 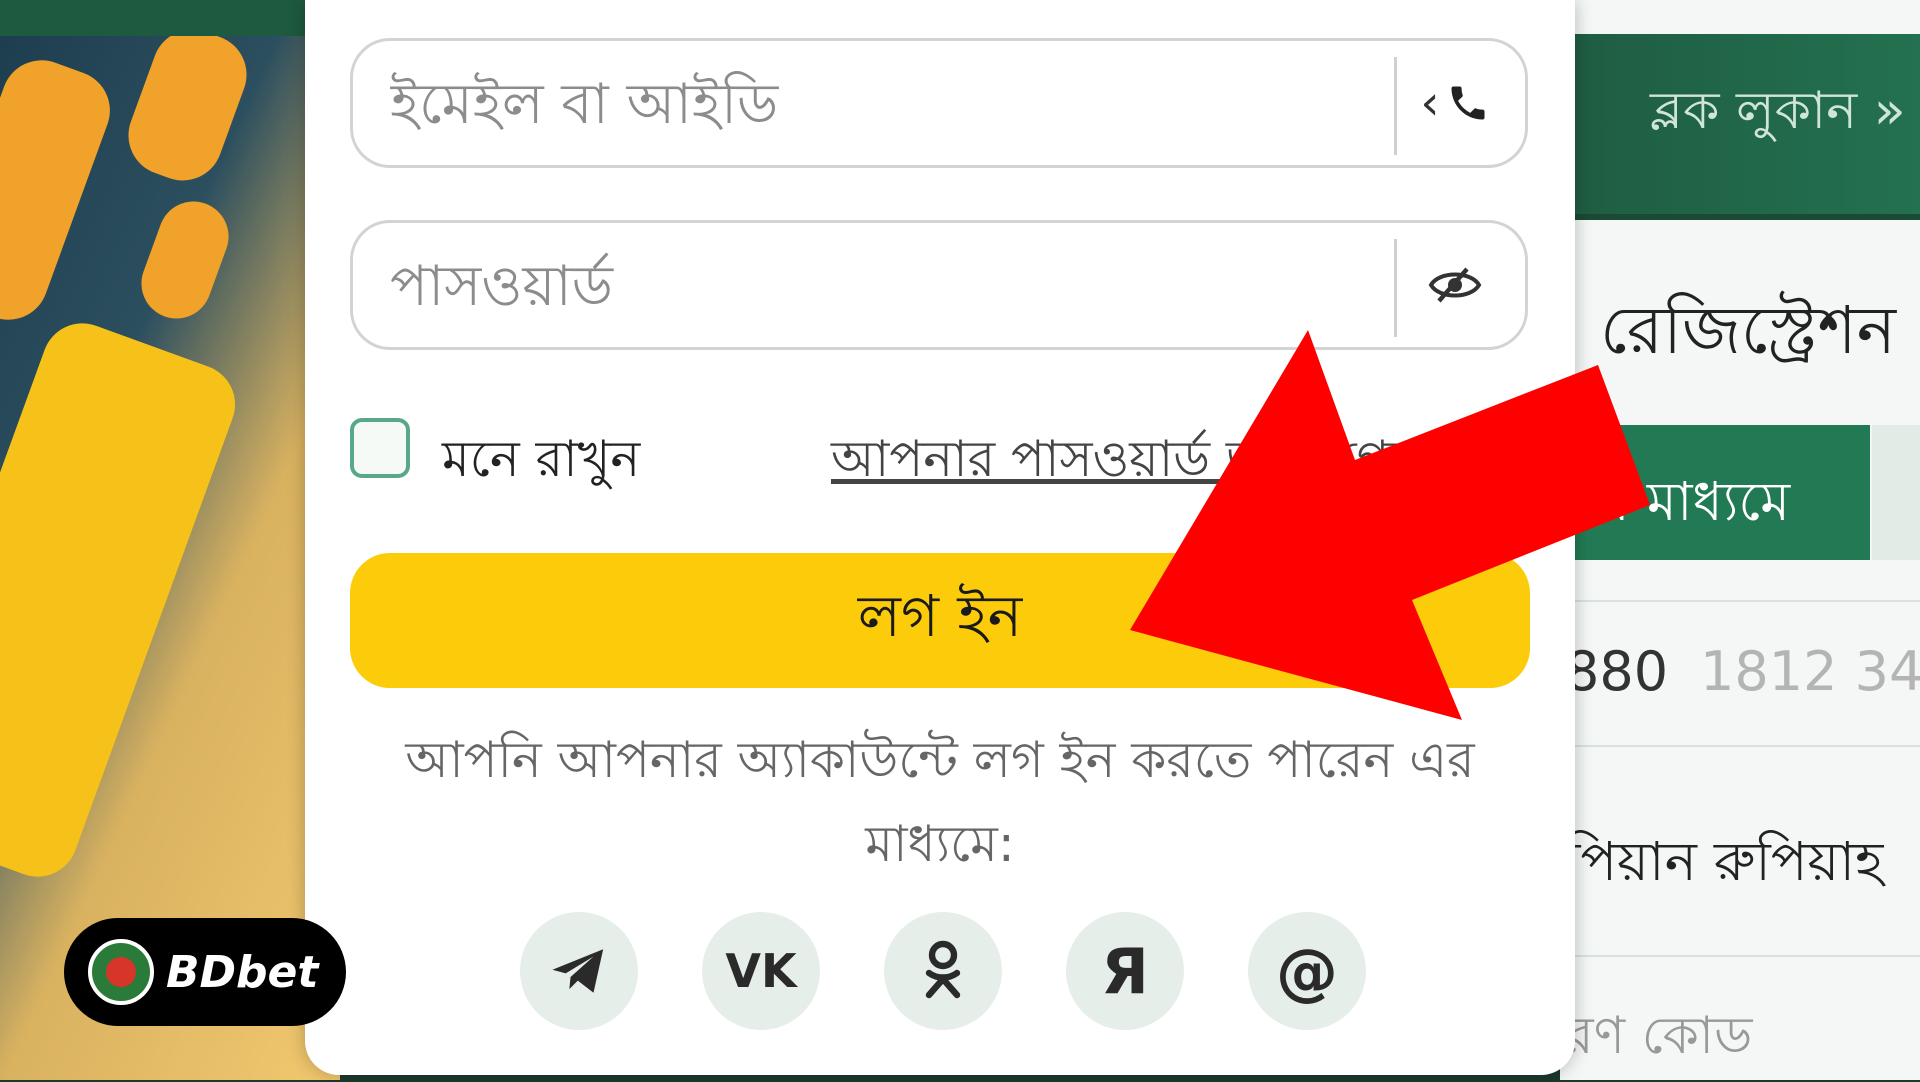 I want to click on logo-ball, so click(x=121, y=972).